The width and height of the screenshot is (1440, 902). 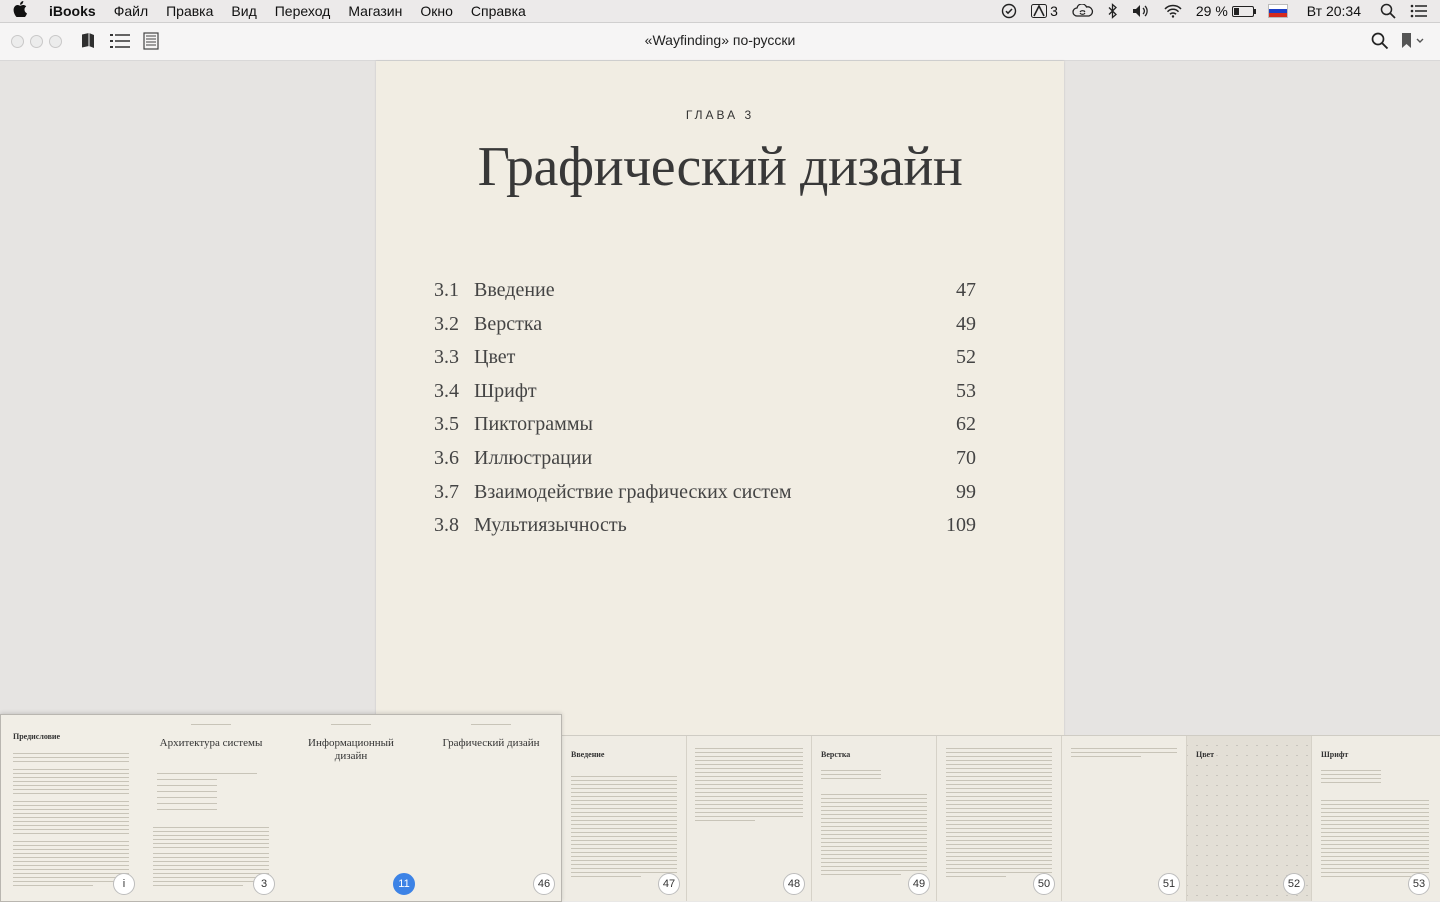 I want to click on thumbnail-heading: Шрифт, so click(x=1335, y=754).